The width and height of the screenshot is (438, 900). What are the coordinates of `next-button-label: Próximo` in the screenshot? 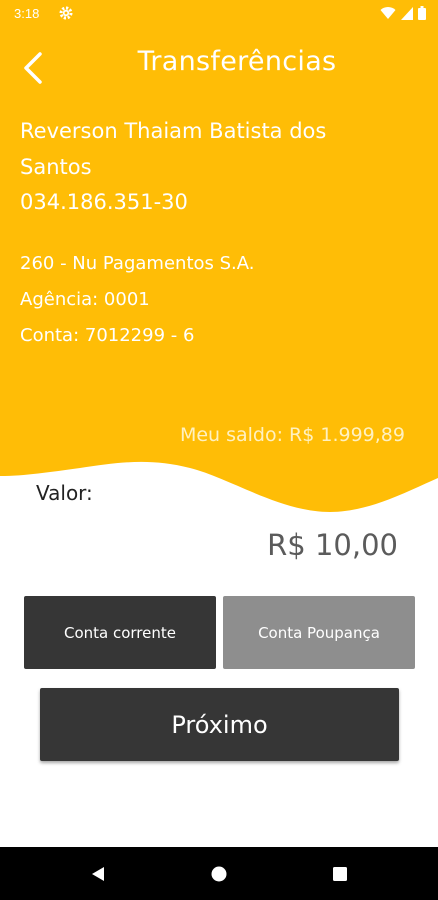 It's located at (219, 724).